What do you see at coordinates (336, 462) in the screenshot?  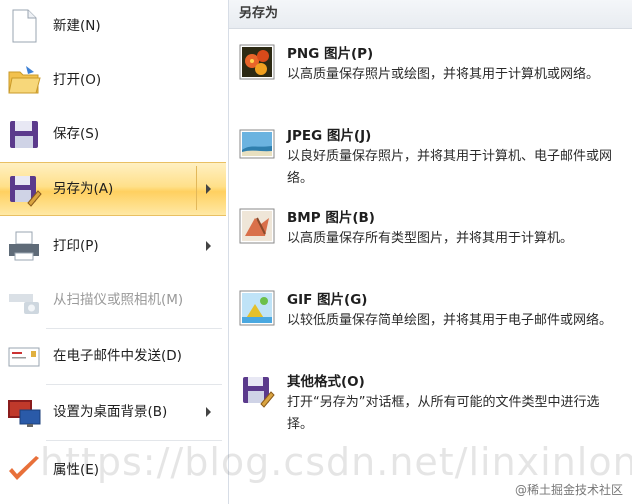 I see `watermark-text: https://blog.csdn.net/linxinloningg` at bounding box center [336, 462].